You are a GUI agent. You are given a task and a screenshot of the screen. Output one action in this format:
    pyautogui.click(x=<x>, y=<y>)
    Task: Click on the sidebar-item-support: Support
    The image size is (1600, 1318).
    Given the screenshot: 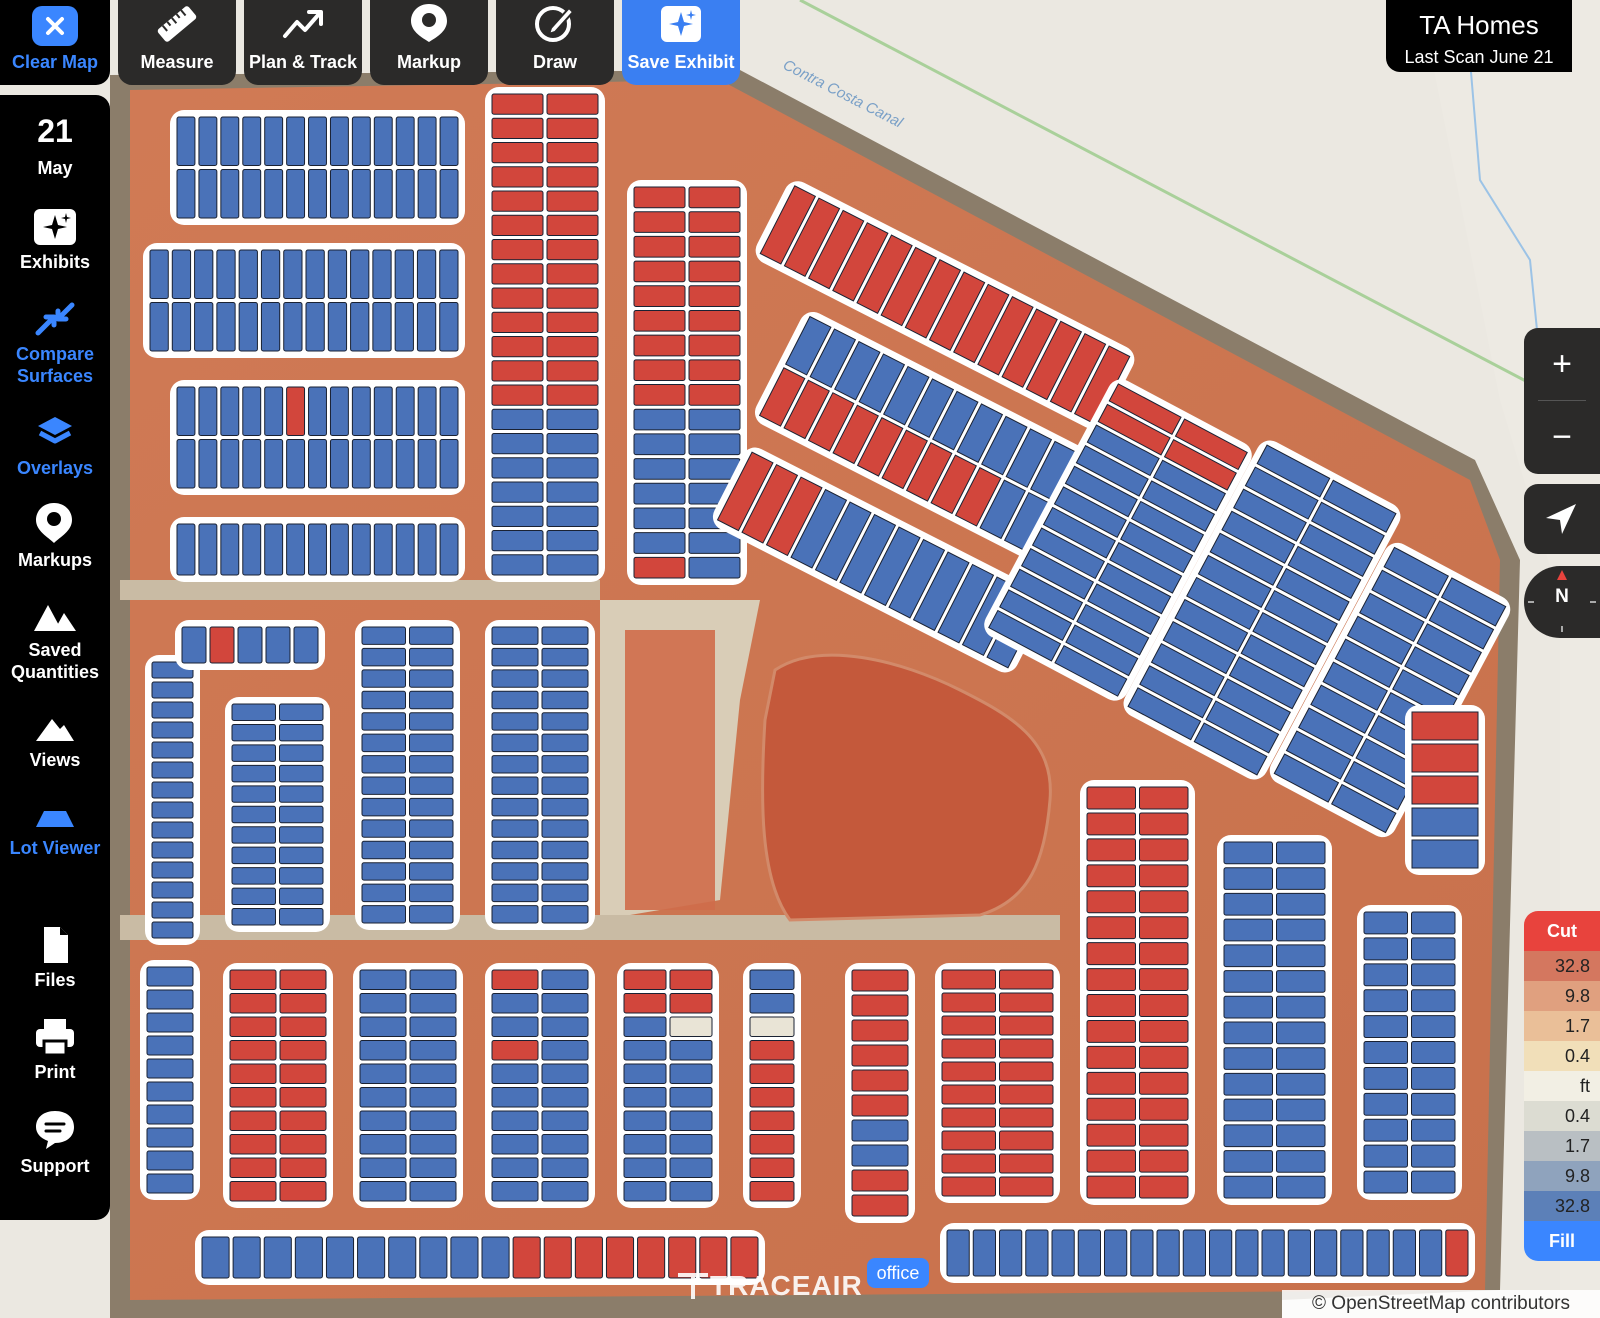 What is the action you would take?
    pyautogui.click(x=55, y=1142)
    